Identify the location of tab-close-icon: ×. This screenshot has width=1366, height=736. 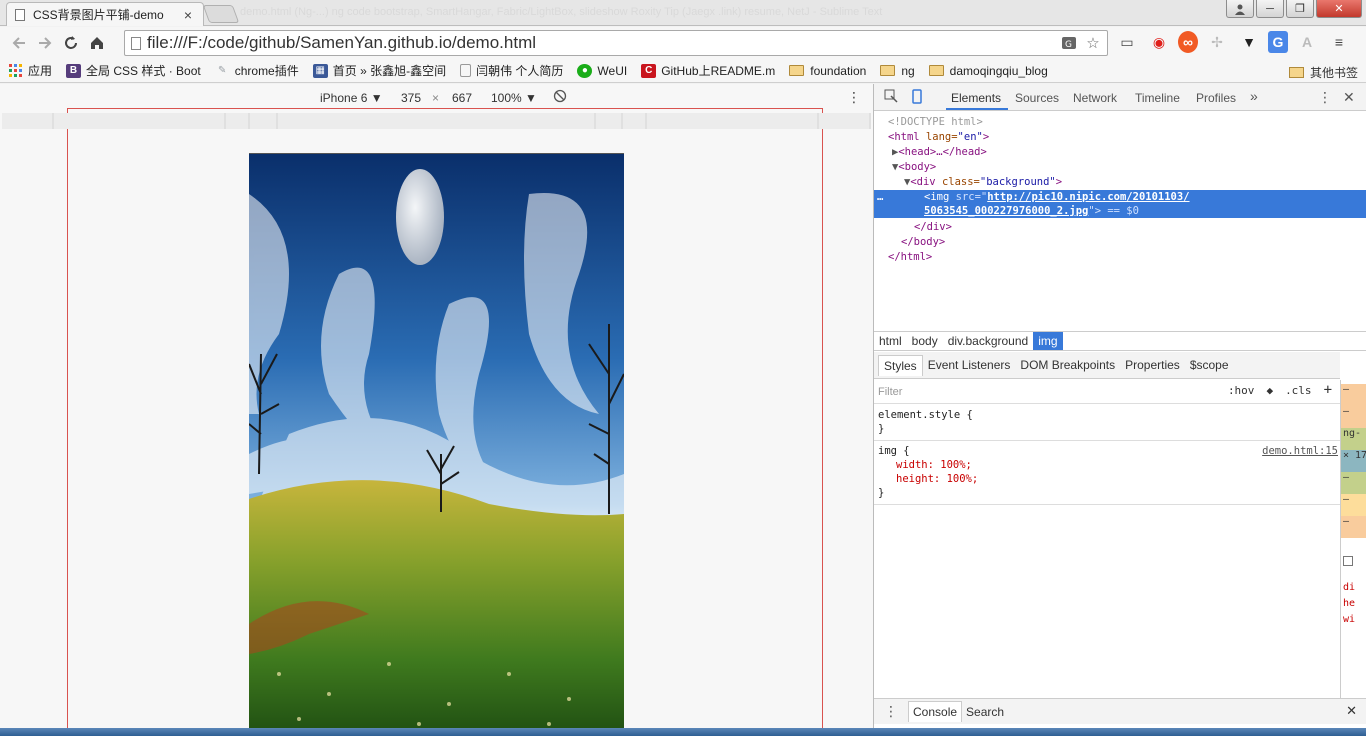
(188, 15).